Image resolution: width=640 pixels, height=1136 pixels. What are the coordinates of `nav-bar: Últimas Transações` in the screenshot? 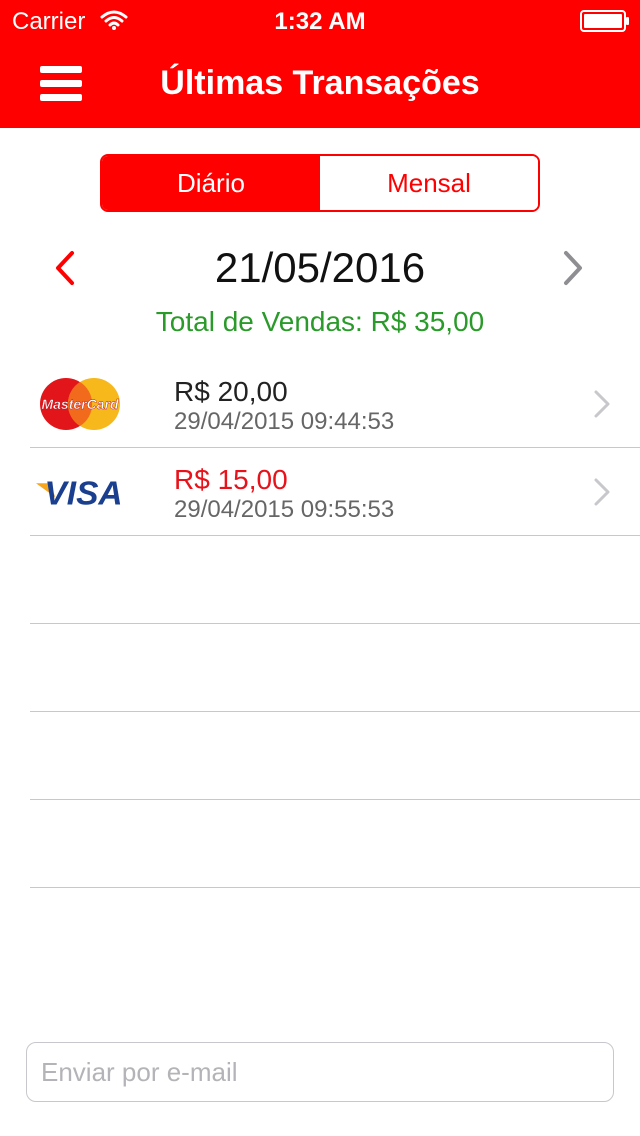 It's located at (320, 84).